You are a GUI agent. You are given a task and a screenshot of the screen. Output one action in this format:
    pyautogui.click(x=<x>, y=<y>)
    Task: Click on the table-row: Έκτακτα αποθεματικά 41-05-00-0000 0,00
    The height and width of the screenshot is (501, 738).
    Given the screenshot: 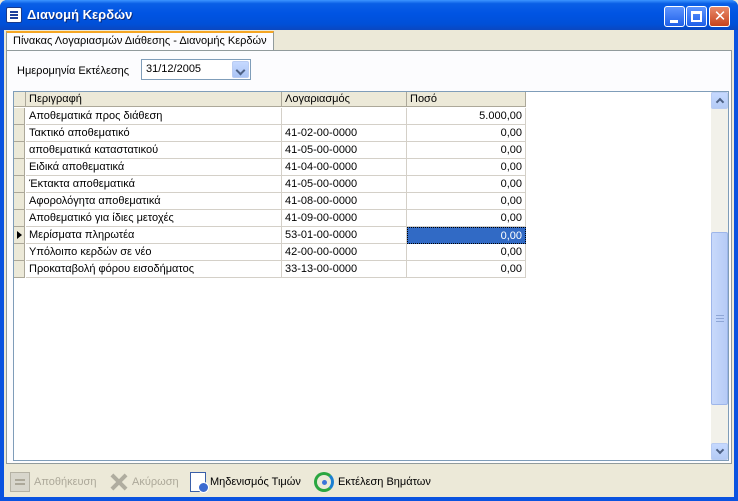 What is the action you would take?
    pyautogui.click(x=270, y=184)
    